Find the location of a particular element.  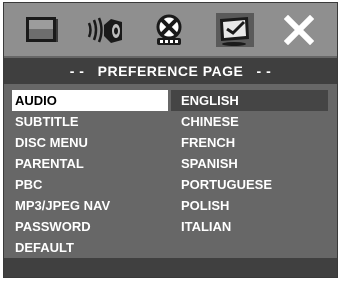

page-title: - - PREFERENCE PAGE - - is located at coordinates (170, 71).